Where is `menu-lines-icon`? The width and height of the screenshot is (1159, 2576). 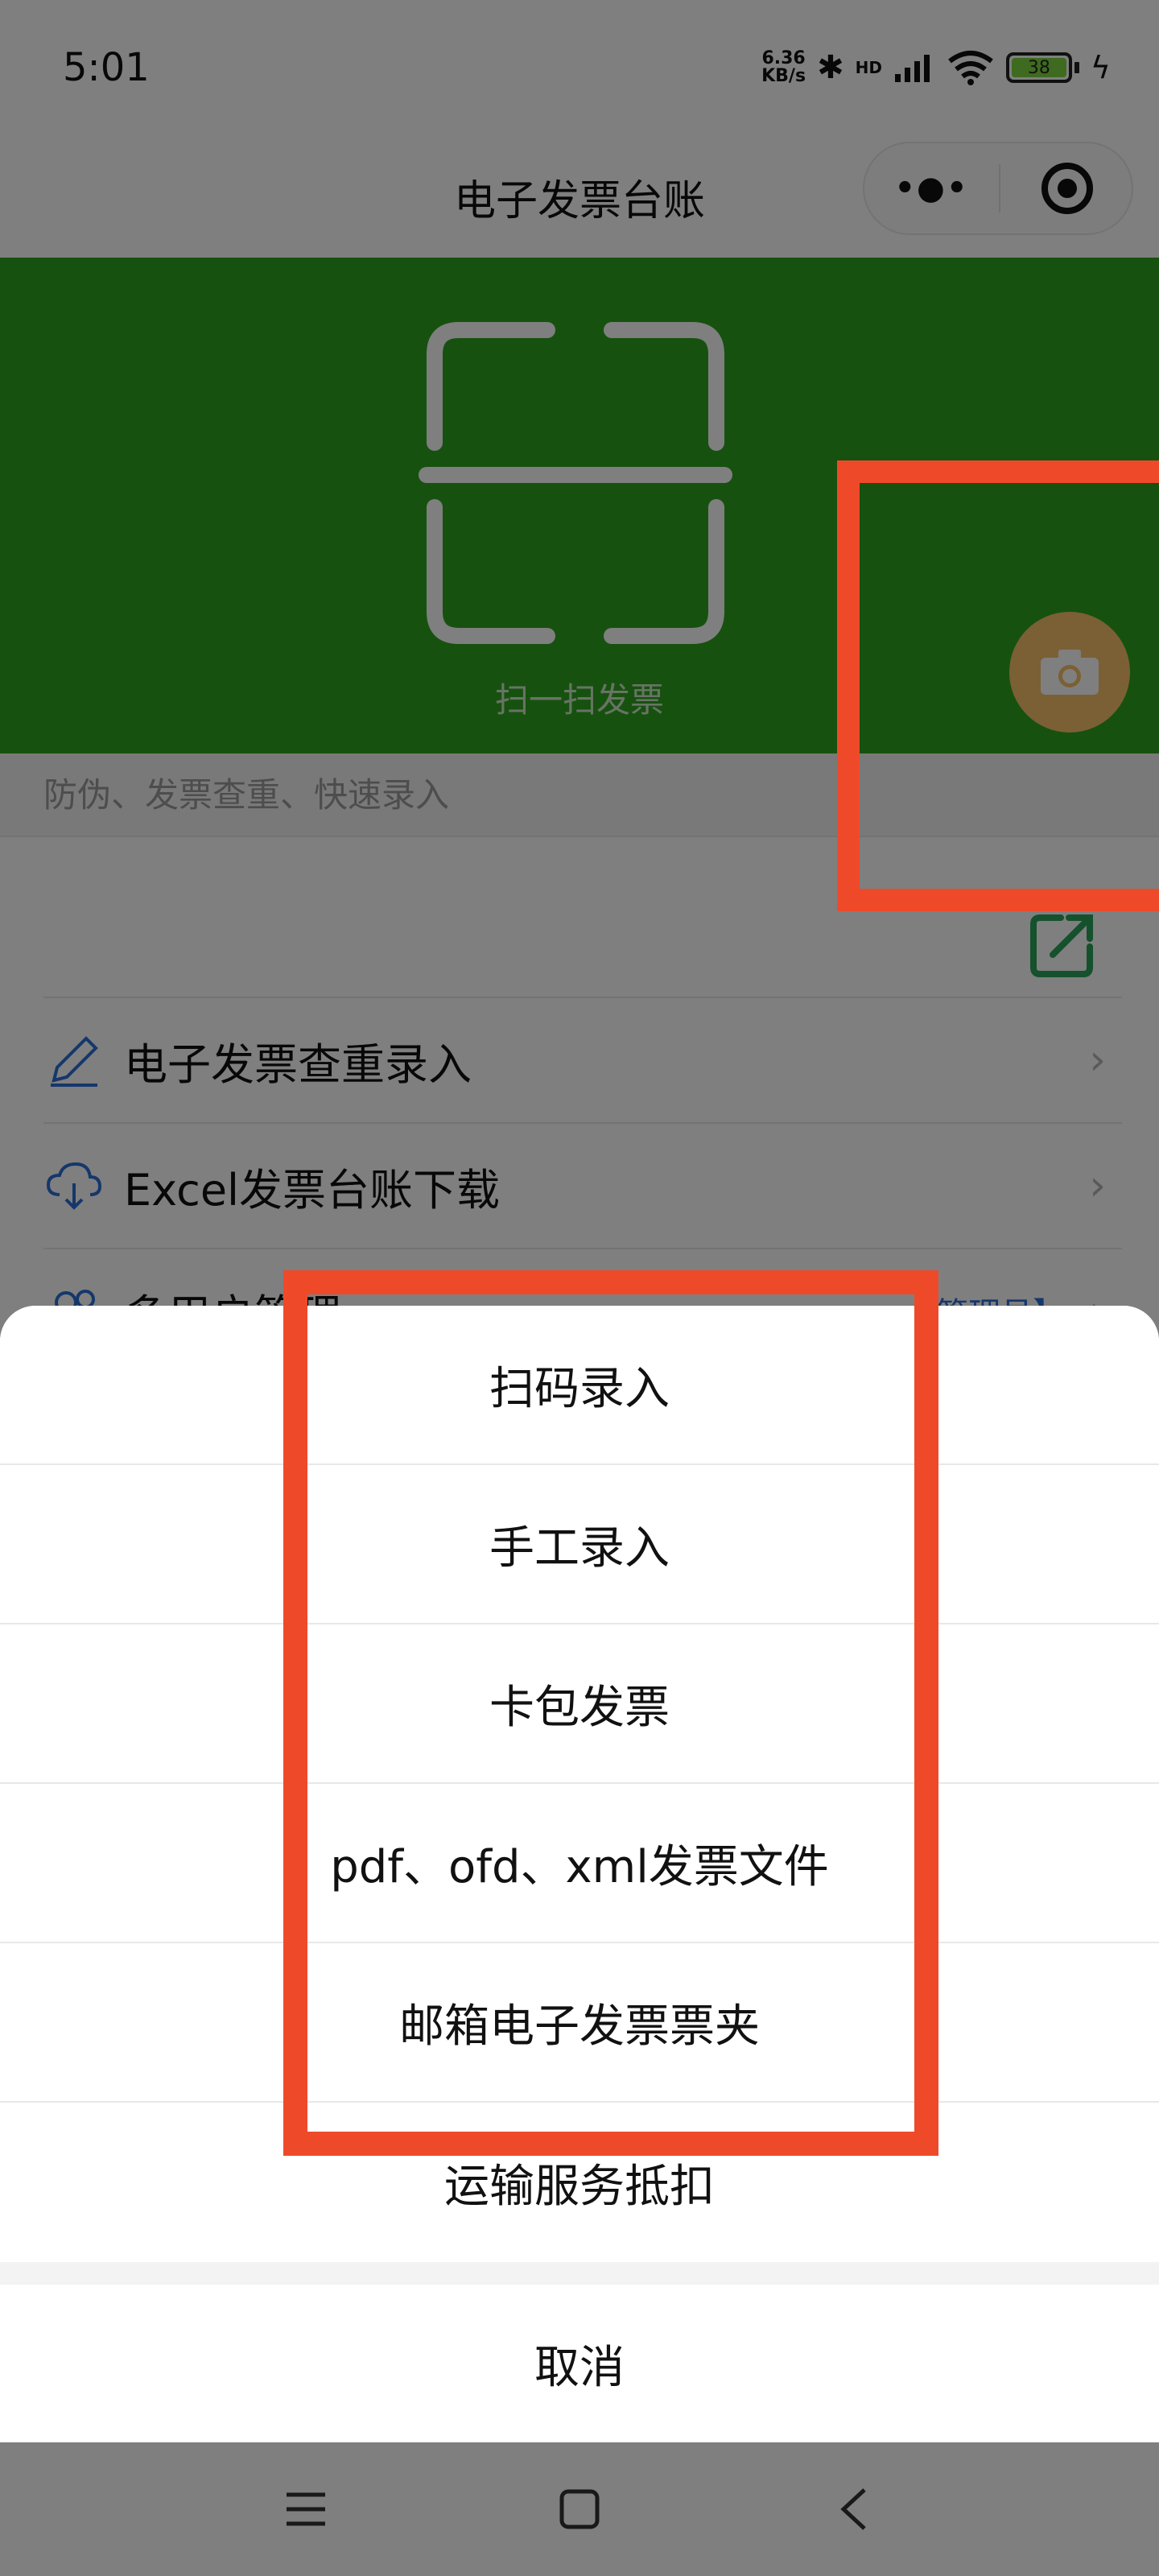 menu-lines-icon is located at coordinates (306, 2509).